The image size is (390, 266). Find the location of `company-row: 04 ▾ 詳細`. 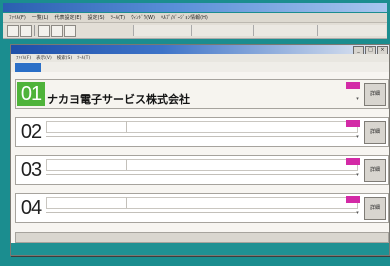

company-row: 04 ▾ 詳細 is located at coordinates (202, 208).